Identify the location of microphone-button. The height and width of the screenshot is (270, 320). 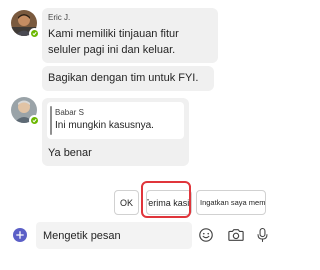
(262, 235).